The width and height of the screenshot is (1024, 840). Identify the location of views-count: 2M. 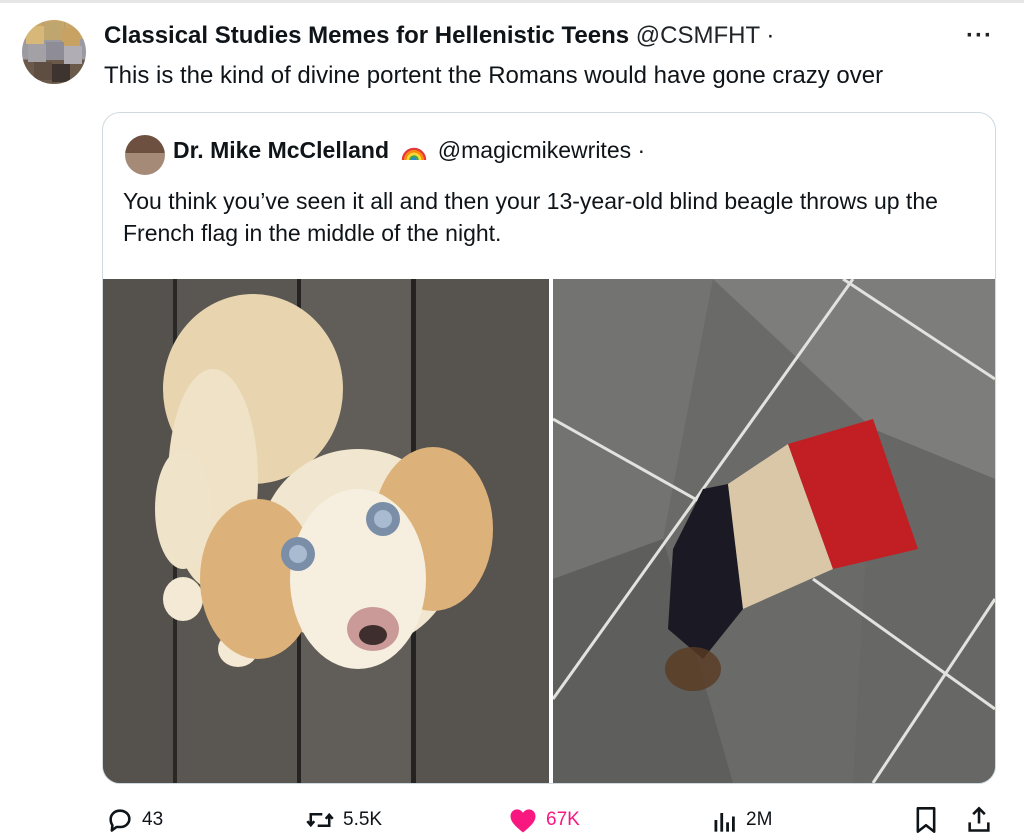
(759, 819).